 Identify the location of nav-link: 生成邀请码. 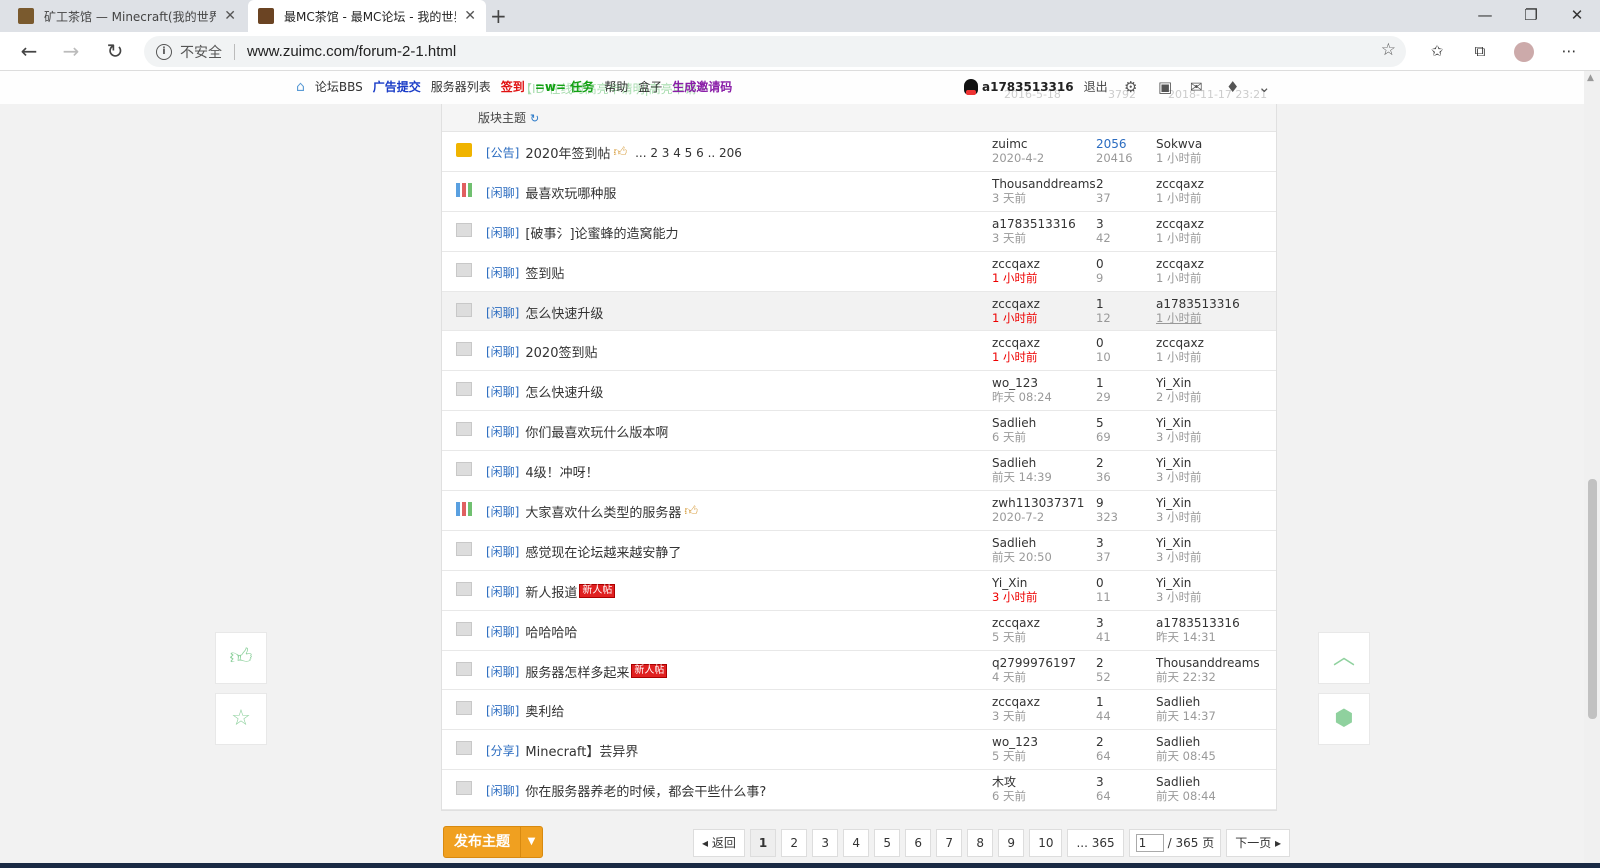
(702, 87).